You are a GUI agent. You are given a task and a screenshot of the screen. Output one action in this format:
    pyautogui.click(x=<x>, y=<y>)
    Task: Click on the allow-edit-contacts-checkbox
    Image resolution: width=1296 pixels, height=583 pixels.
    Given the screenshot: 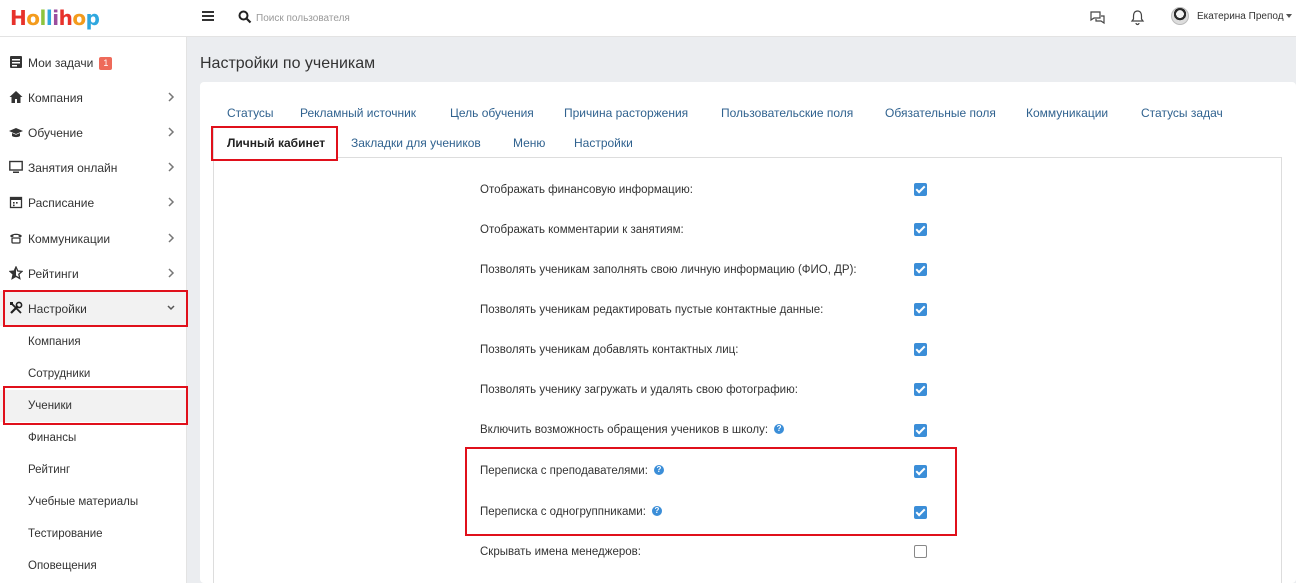 What is the action you would take?
    pyautogui.click(x=920, y=309)
    